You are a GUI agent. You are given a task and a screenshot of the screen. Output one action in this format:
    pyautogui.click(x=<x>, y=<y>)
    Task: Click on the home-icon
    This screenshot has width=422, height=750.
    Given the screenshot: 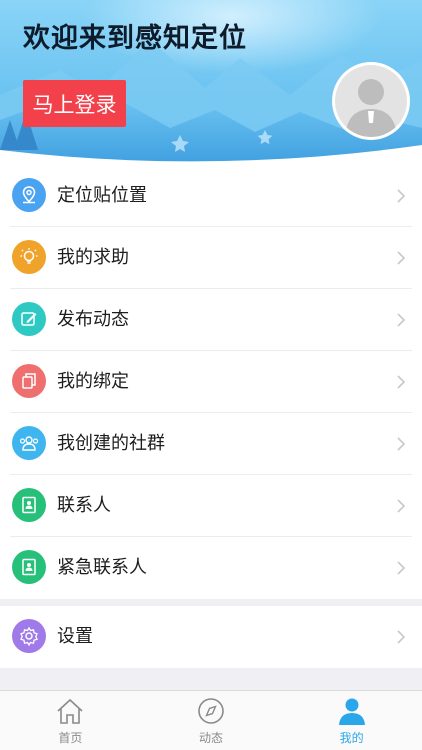 What is the action you would take?
    pyautogui.click(x=70, y=711)
    